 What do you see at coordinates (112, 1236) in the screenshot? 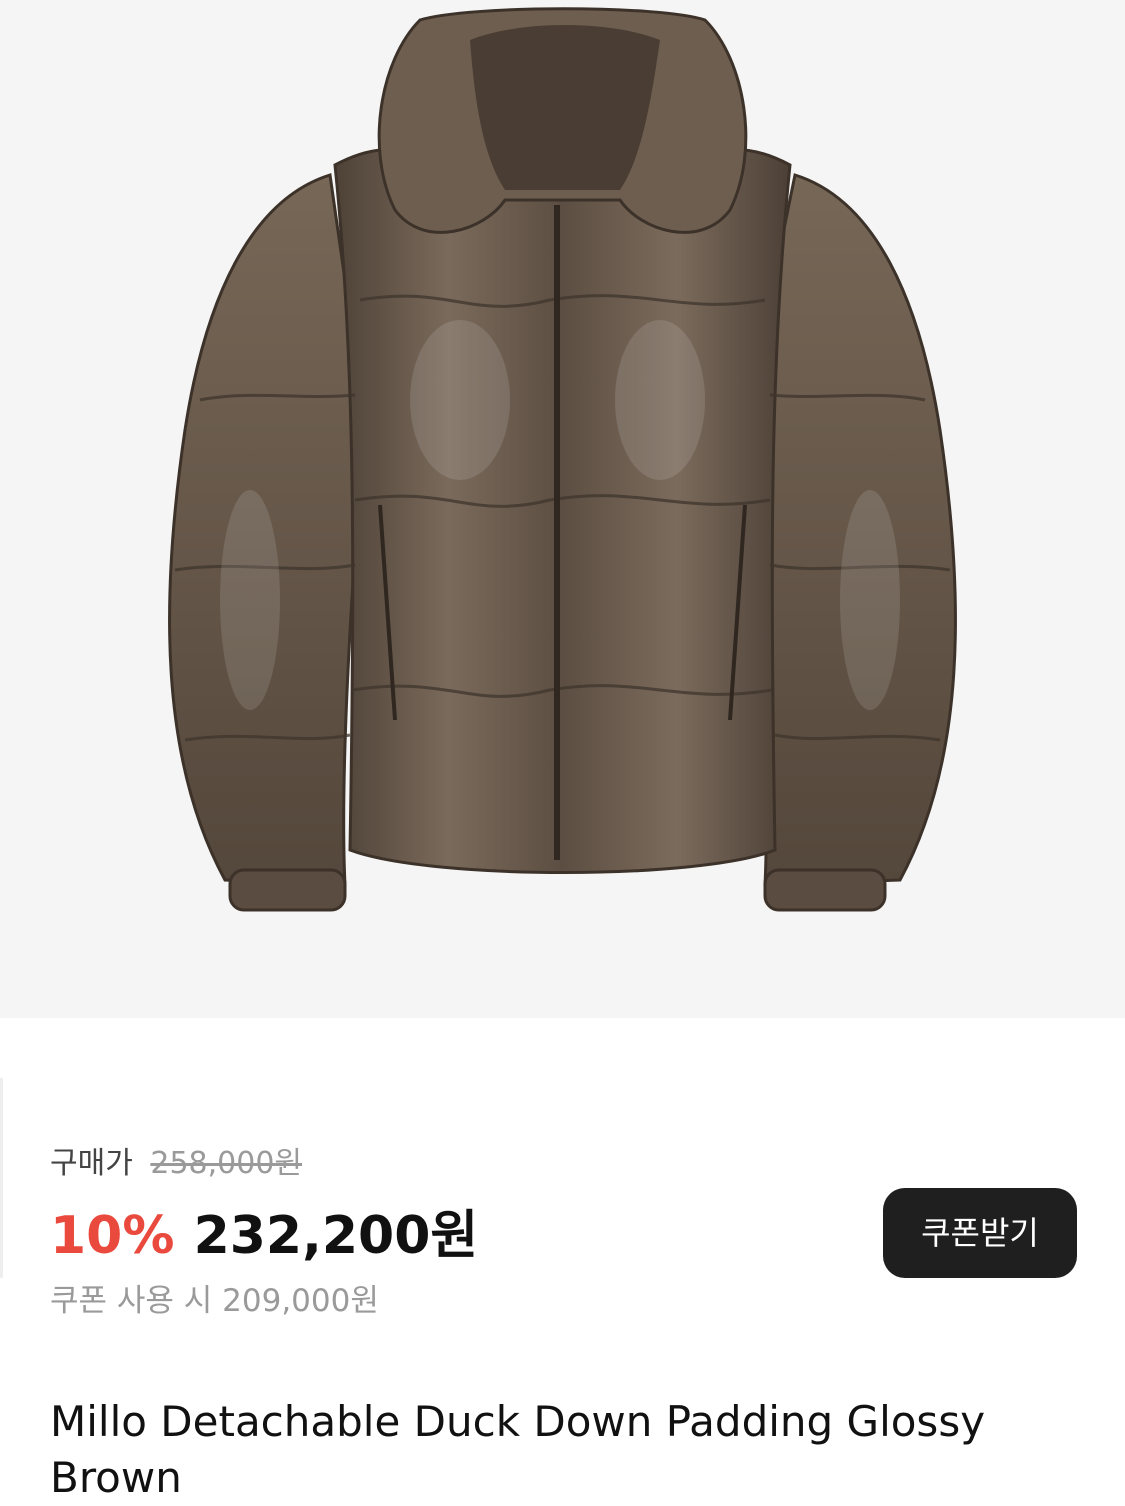
I see `discount-rate: 10%` at bounding box center [112, 1236].